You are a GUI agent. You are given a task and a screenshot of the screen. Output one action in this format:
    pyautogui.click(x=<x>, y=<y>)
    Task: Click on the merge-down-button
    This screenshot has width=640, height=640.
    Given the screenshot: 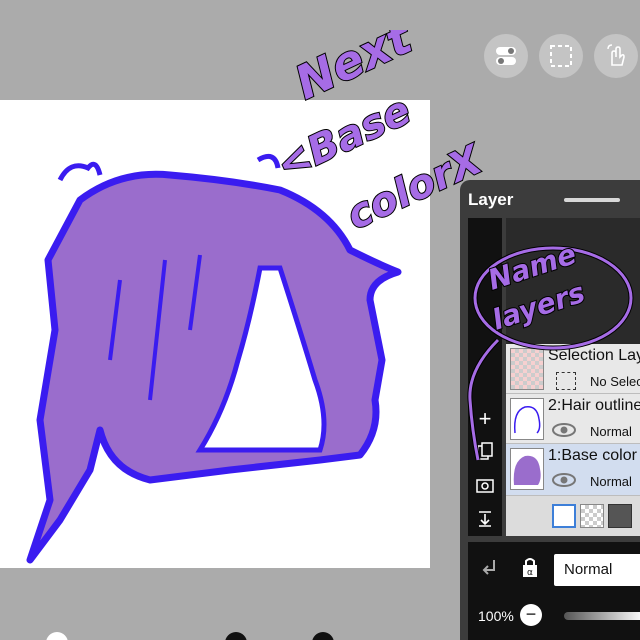 What is the action you would take?
    pyautogui.click(x=485, y=519)
    